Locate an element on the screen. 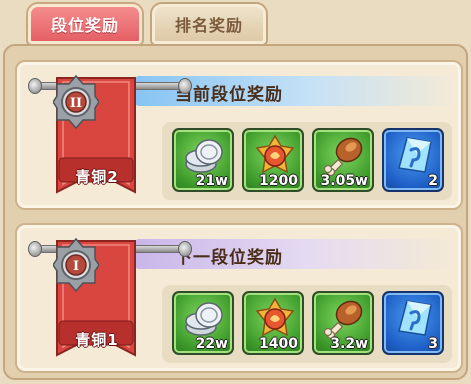  reward-item-medal-token: 1200 is located at coordinates (273, 160).